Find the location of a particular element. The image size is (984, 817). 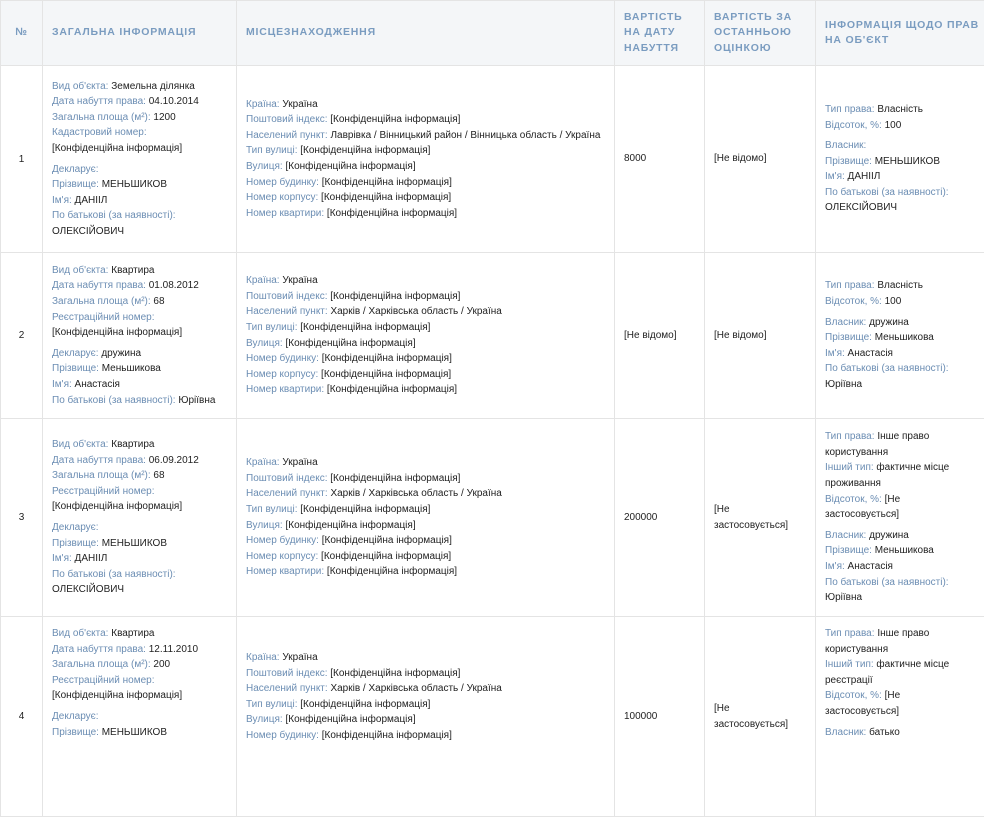

rights-value: Інше право is located at coordinates (903, 633).